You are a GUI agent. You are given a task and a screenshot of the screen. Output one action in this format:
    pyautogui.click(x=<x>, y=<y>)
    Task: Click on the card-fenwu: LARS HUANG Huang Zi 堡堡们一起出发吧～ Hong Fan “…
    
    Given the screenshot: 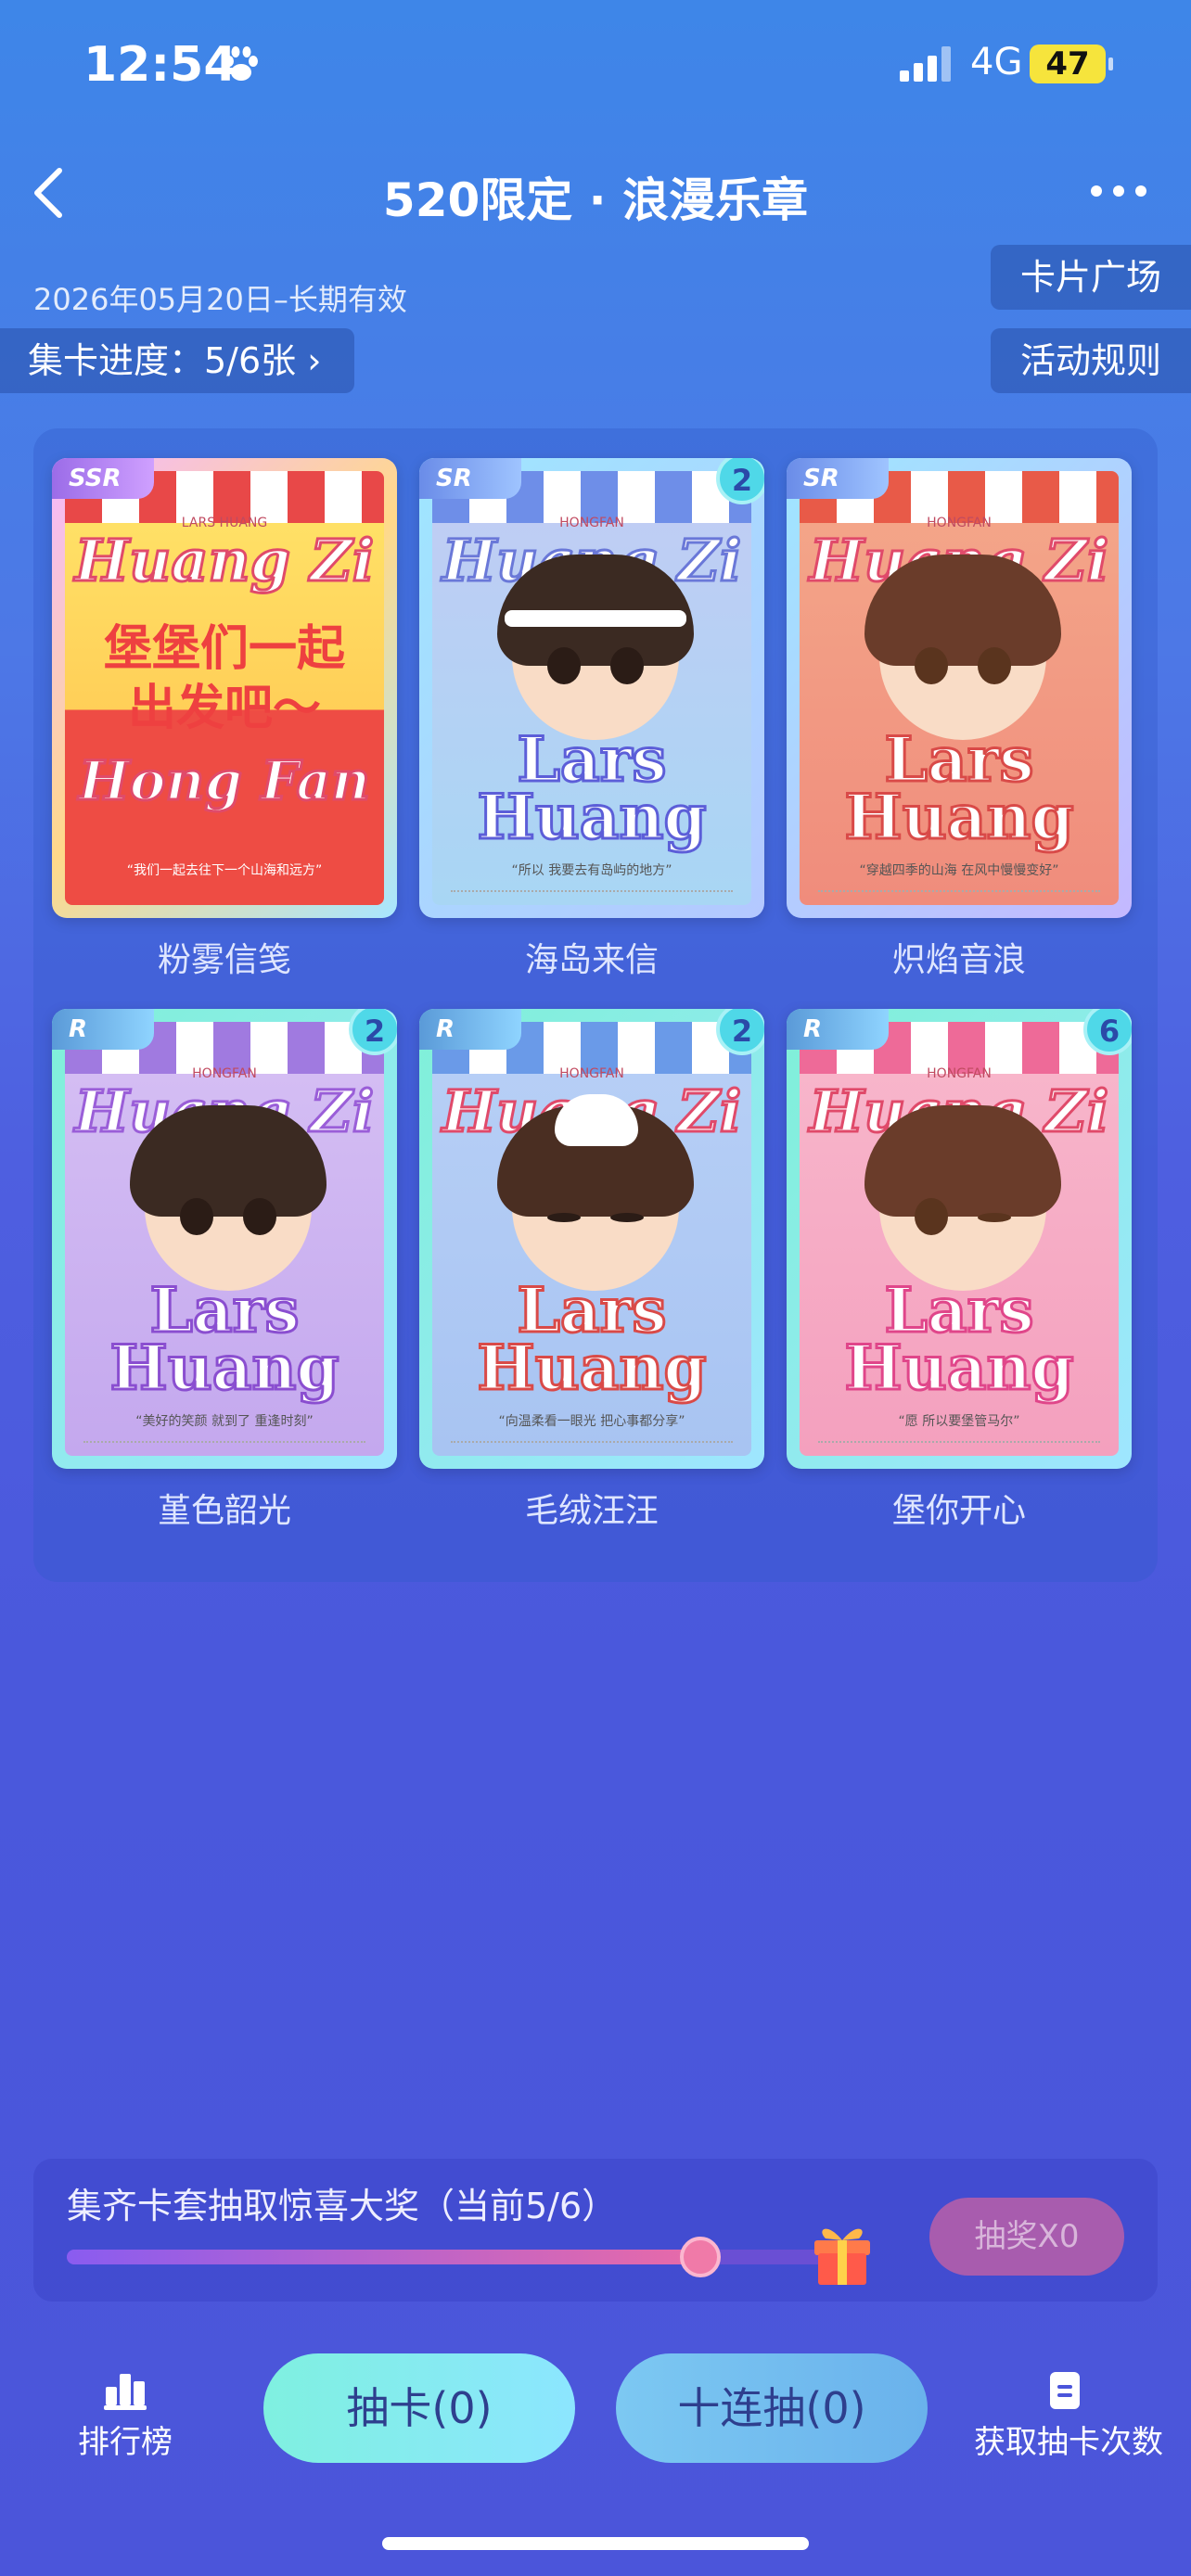 What is the action you would take?
    pyautogui.click(x=224, y=688)
    